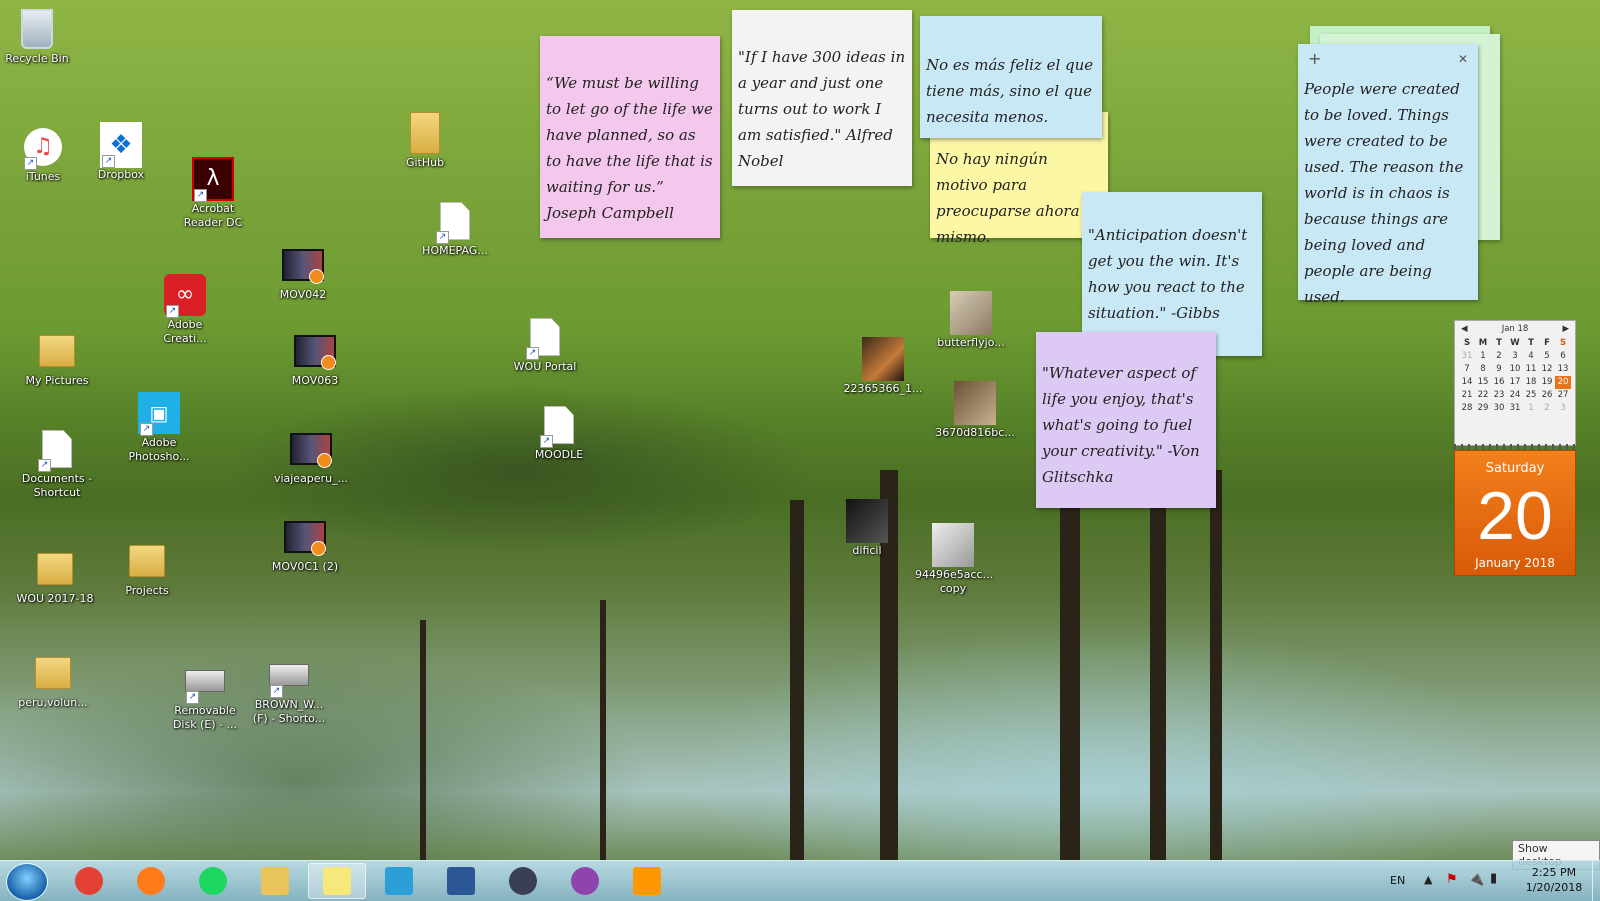 The image size is (1600, 901). What do you see at coordinates (1563, 382) in the screenshot?
I see `calendar-day: 20` at bounding box center [1563, 382].